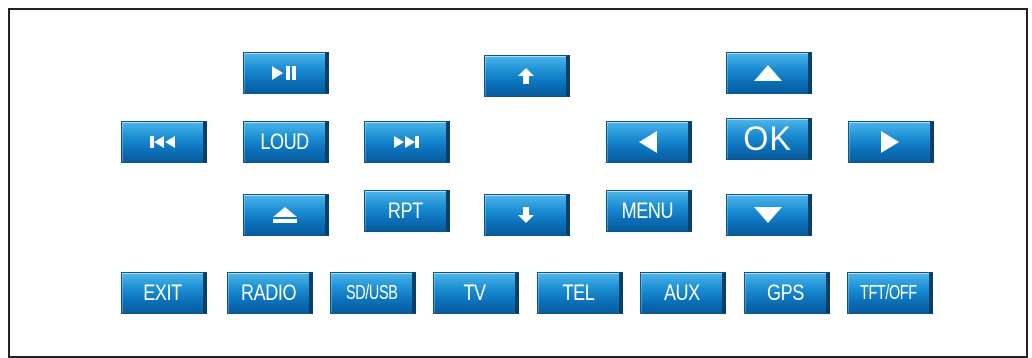 The height and width of the screenshot is (358, 1032). I want to click on tv-label: TV, so click(474, 292).